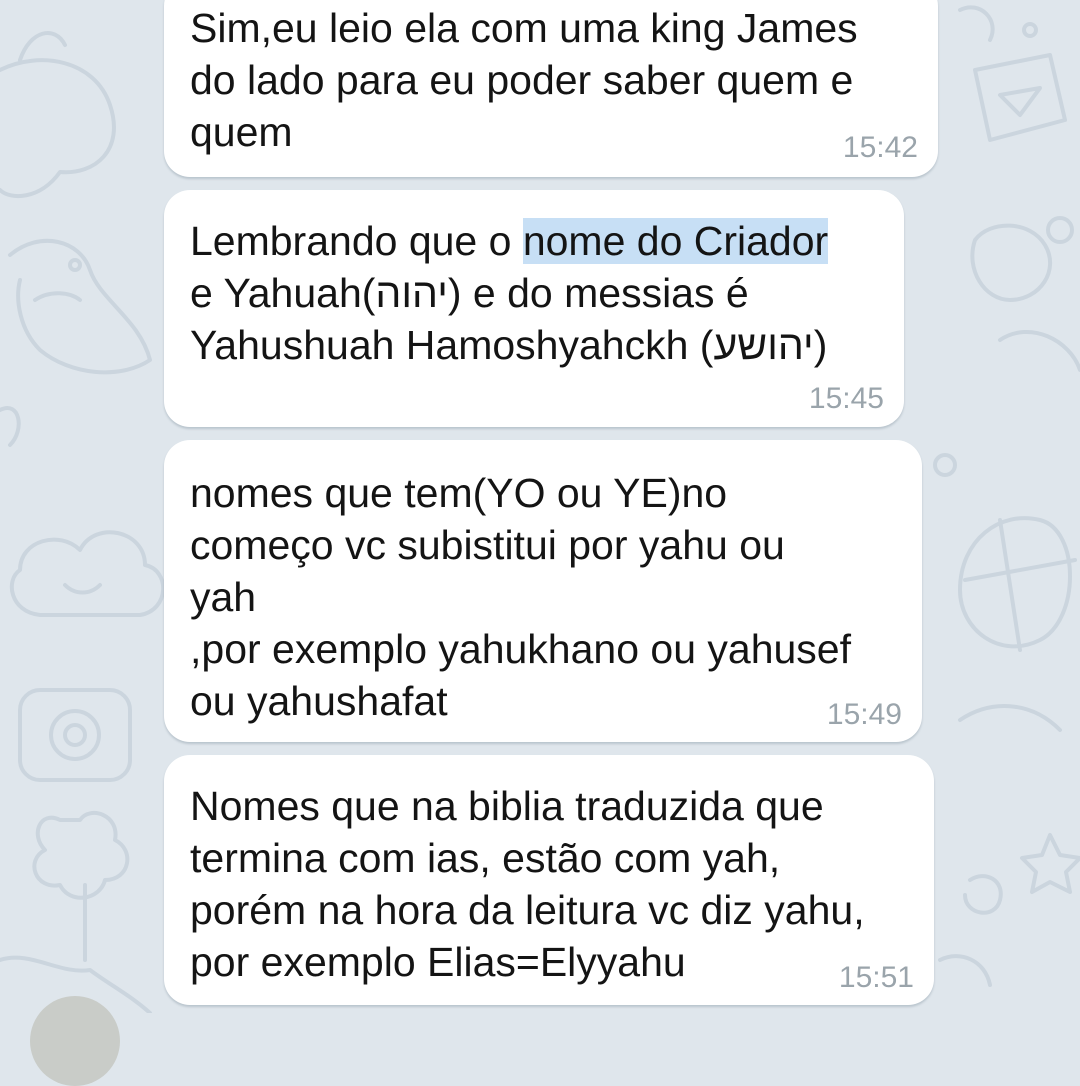 The width and height of the screenshot is (1080, 1086). Describe the element at coordinates (469, 293) in the screenshot. I see `message-line: e Yahuah(יהוה) e do messias é` at that location.